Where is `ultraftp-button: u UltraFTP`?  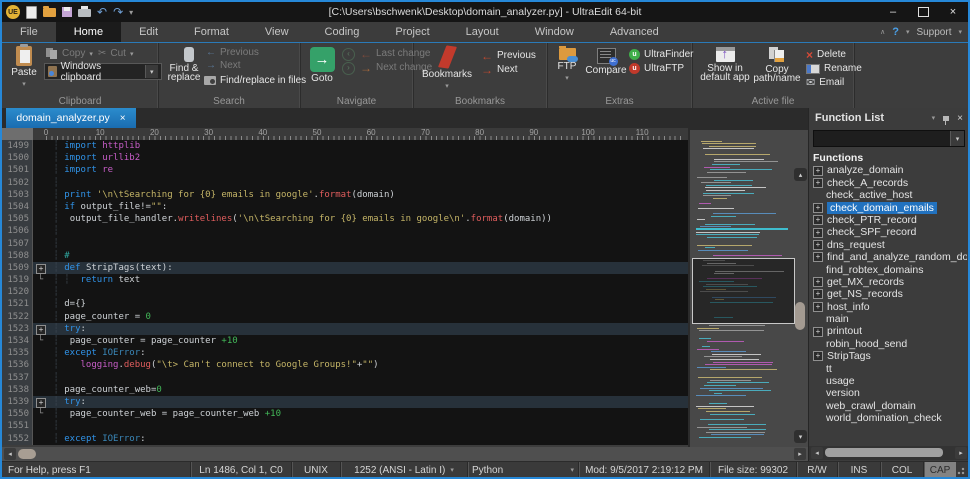 ultraftp-button: u UltraFTP is located at coordinates (656, 68).